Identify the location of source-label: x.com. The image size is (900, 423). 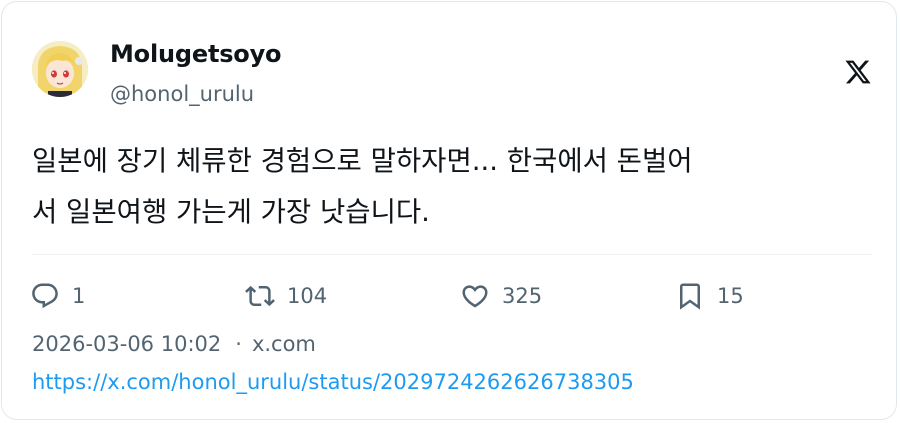
(284, 344).